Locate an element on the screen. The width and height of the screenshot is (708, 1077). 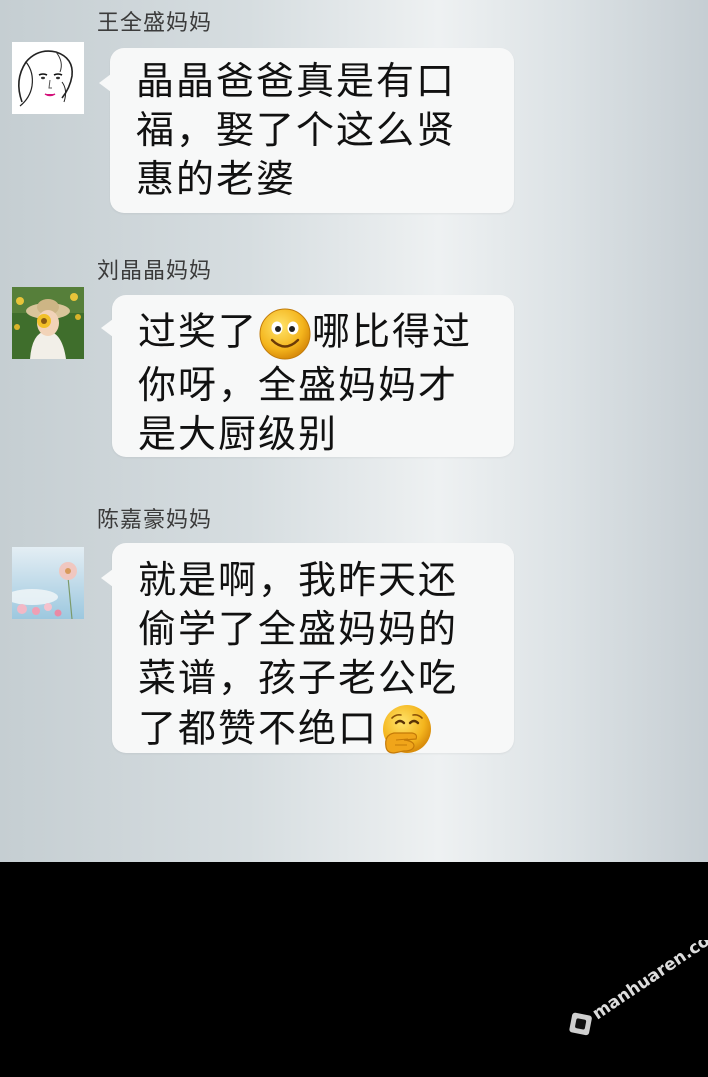
message-line: 过奖了 哪比得过 is located at coordinates (305, 334).